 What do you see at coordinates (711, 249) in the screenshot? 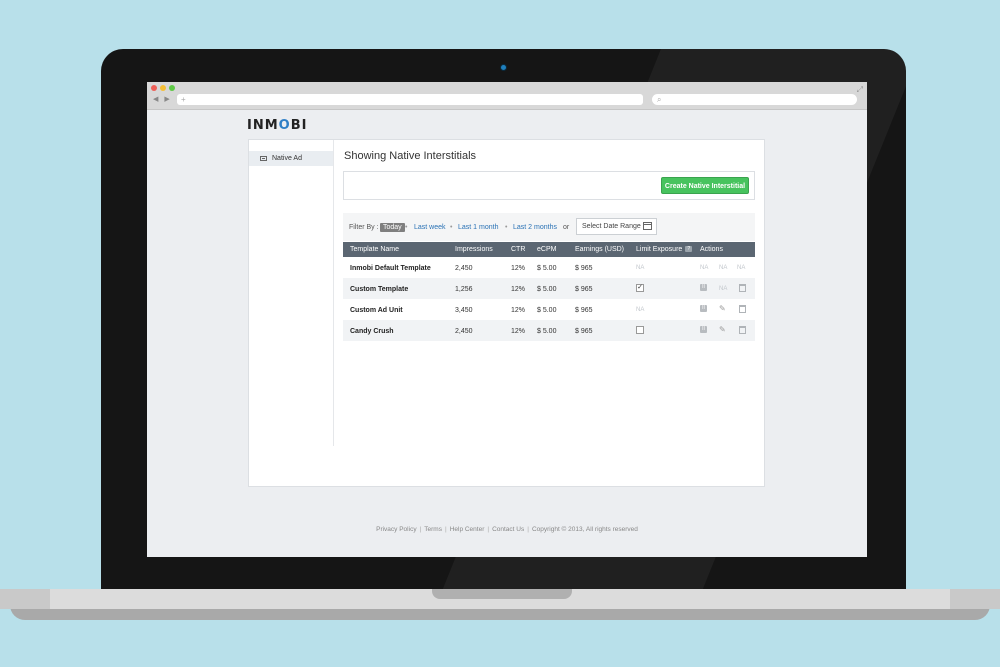
I see `column-header: Actions` at bounding box center [711, 249].